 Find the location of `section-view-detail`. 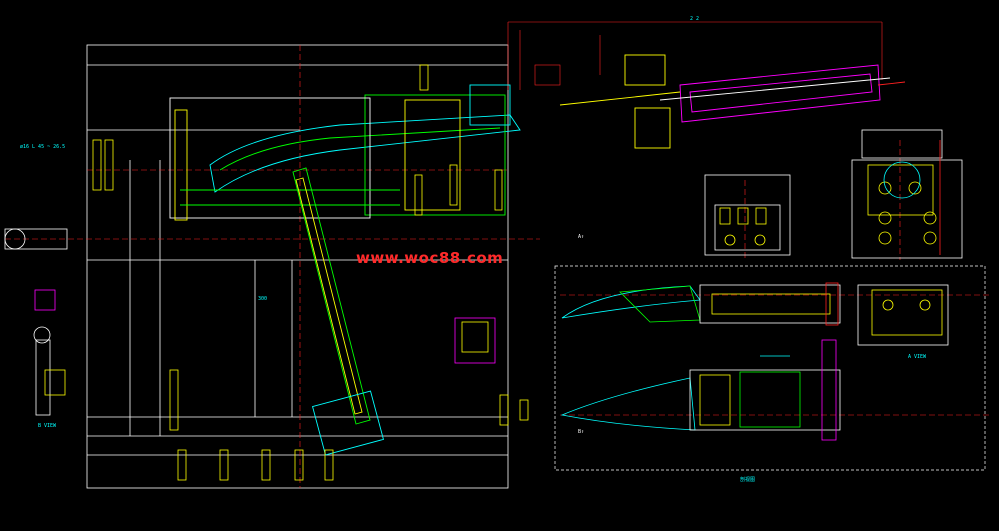

section-view-detail is located at coordinates (903, 315).